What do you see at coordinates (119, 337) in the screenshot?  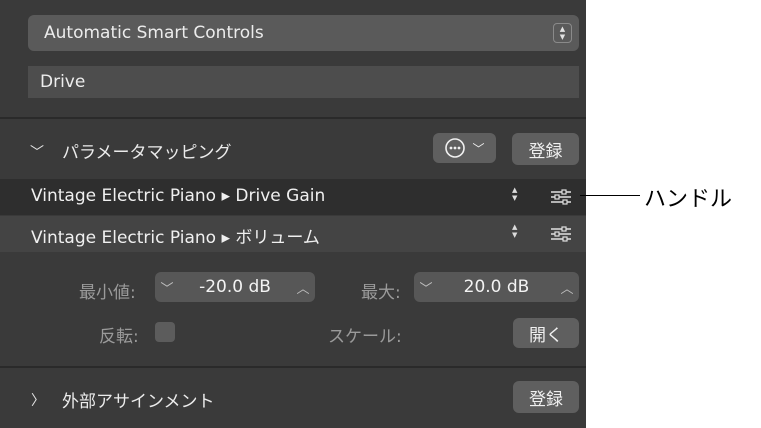 I see `invert-label: 反転:` at bounding box center [119, 337].